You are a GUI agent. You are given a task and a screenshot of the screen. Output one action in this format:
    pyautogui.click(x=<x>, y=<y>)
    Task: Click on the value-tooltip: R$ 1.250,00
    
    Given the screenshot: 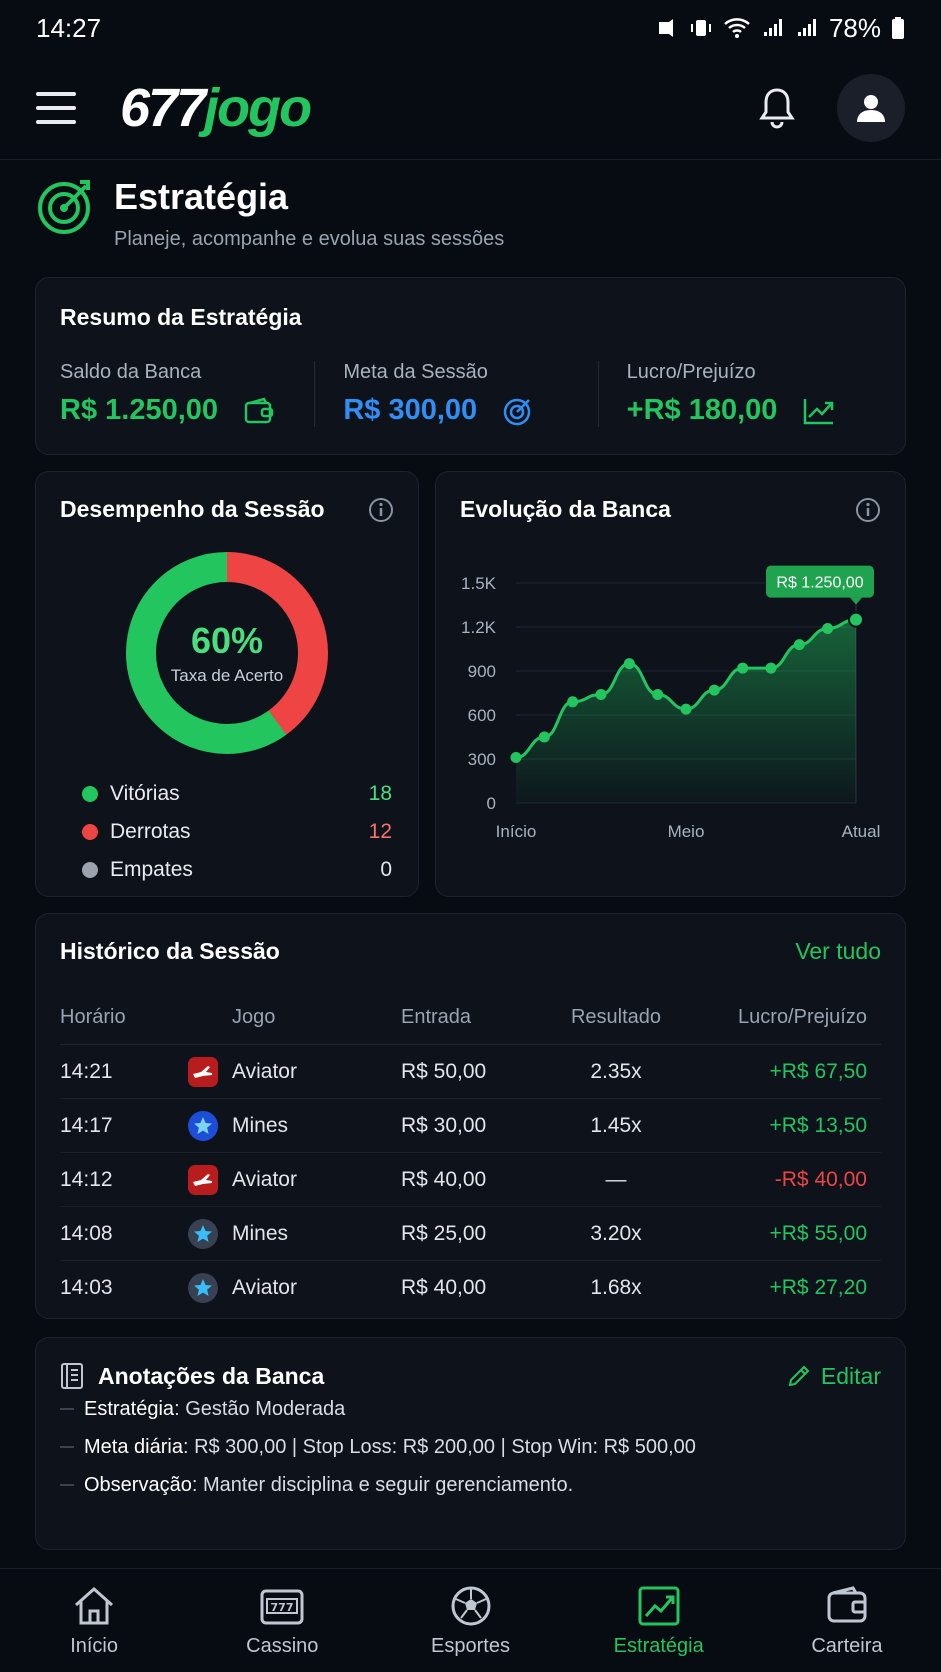 What is the action you would take?
    pyautogui.click(x=820, y=585)
    